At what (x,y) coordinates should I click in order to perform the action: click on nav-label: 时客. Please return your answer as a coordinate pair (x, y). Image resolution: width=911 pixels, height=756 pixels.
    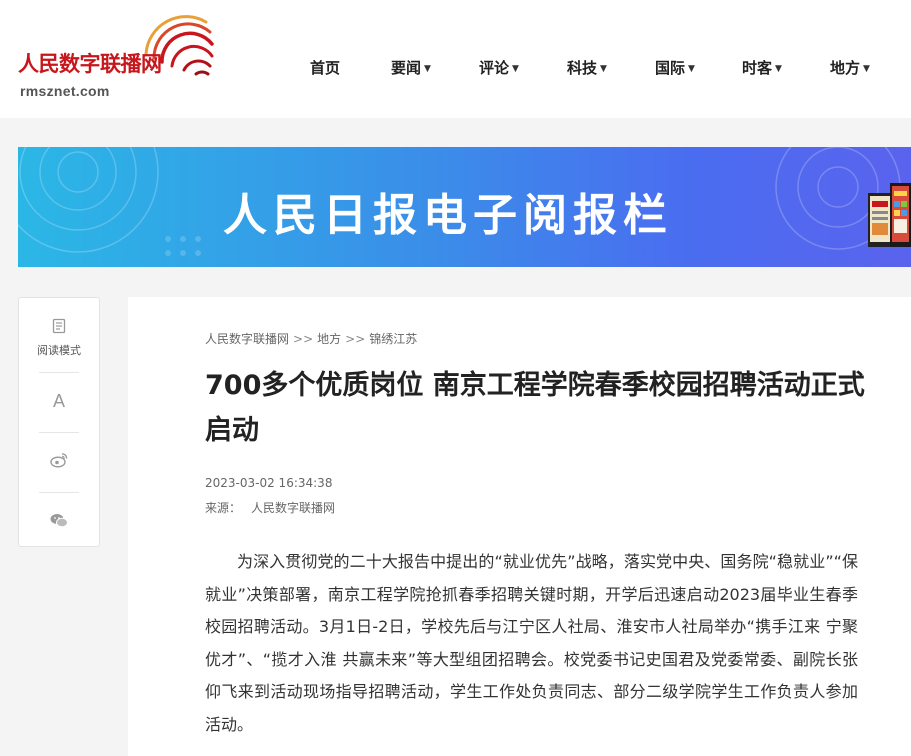
    Looking at the image, I should click on (757, 68).